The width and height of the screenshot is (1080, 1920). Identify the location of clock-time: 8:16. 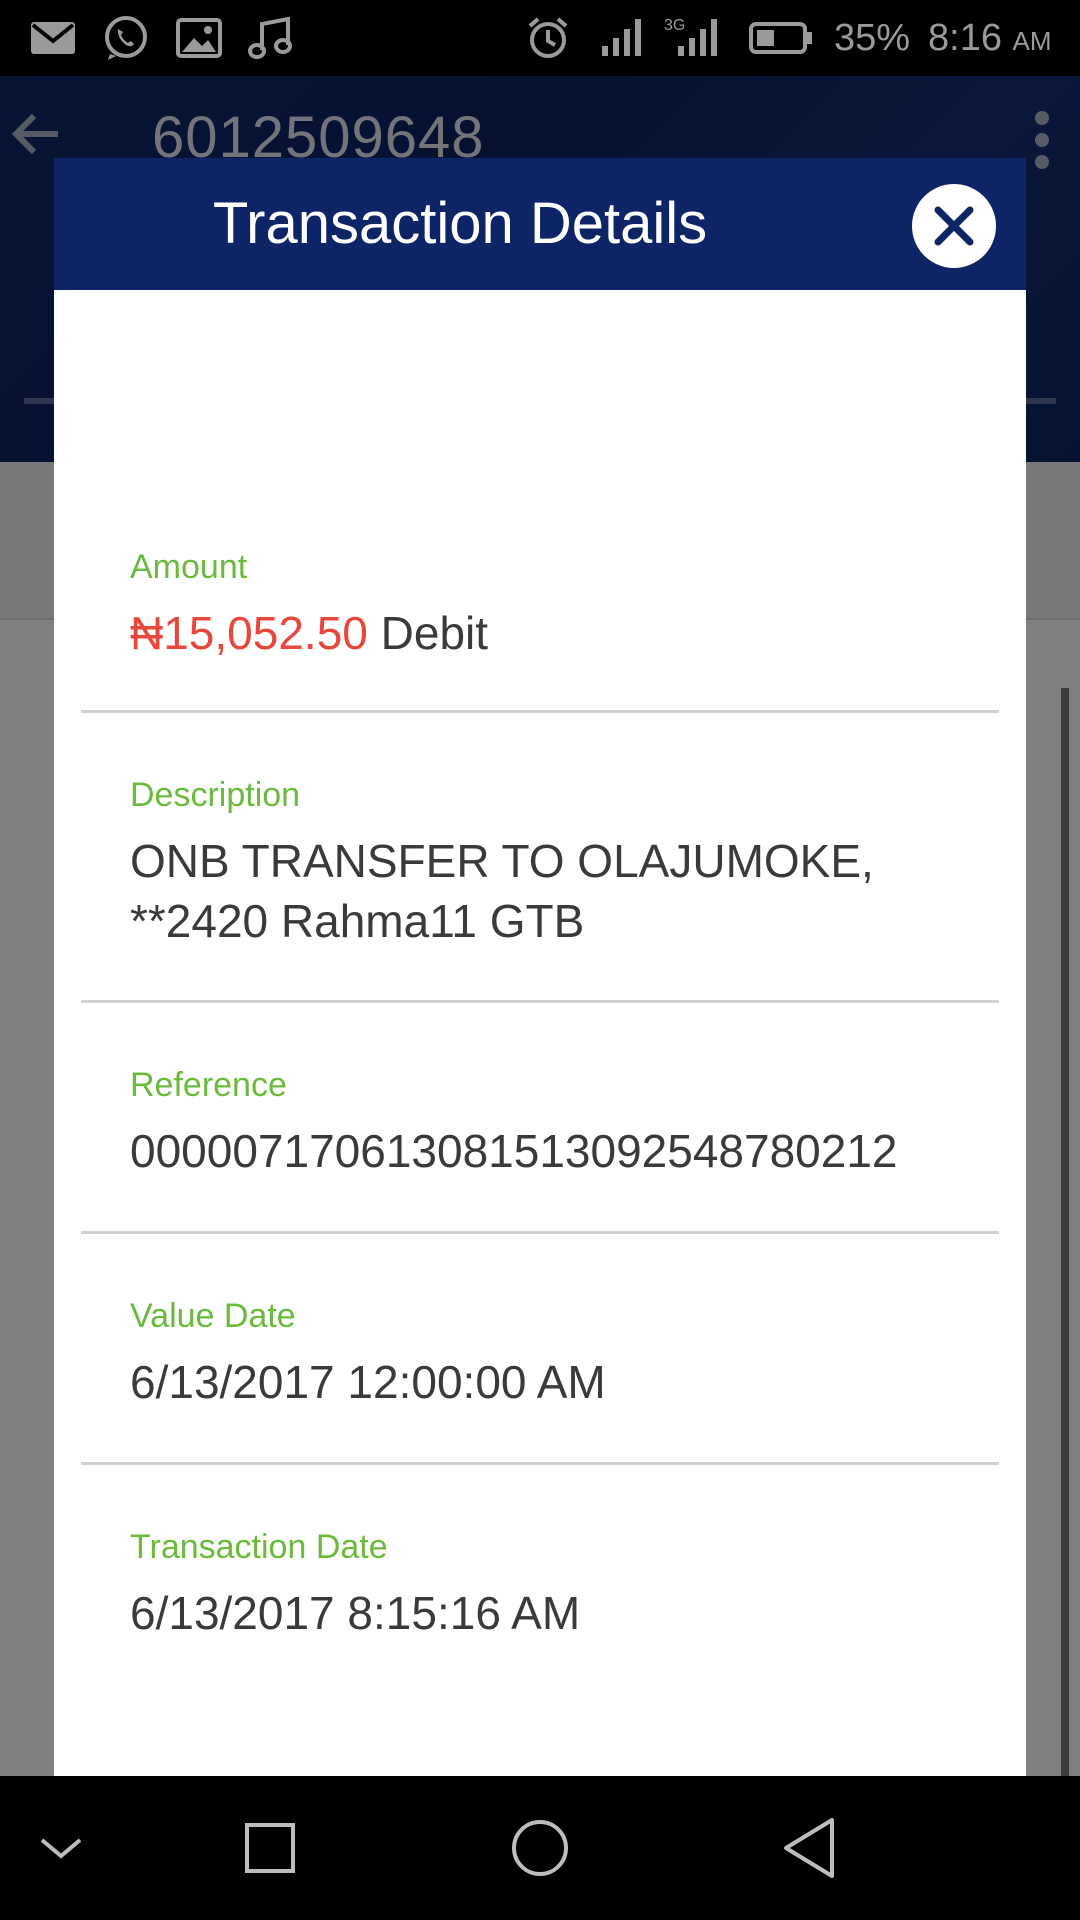
(965, 38).